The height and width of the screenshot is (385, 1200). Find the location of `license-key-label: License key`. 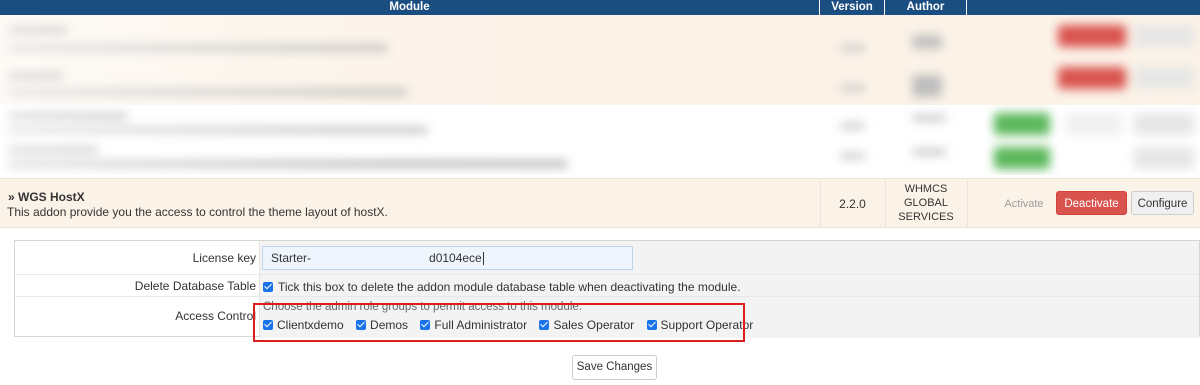

license-key-label: License key is located at coordinates (224, 258).